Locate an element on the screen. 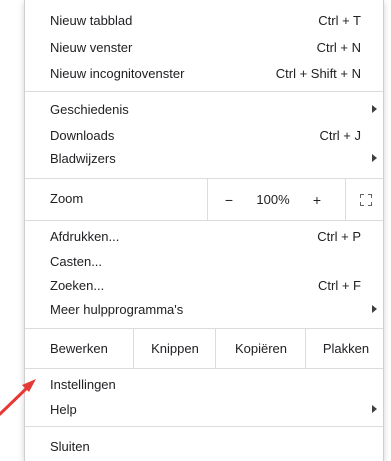 The image size is (391, 461). menu-item-help: Help is located at coordinates (204, 409).